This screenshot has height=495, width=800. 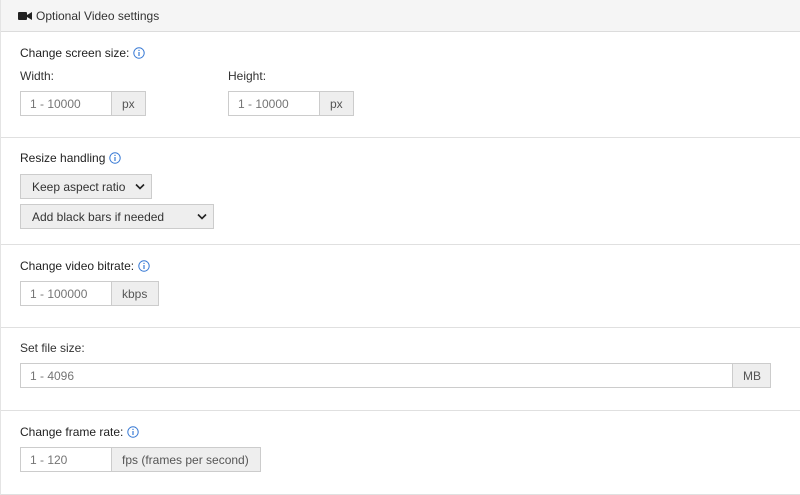 What do you see at coordinates (65, 459) in the screenshot?
I see `frame-rate-input` at bounding box center [65, 459].